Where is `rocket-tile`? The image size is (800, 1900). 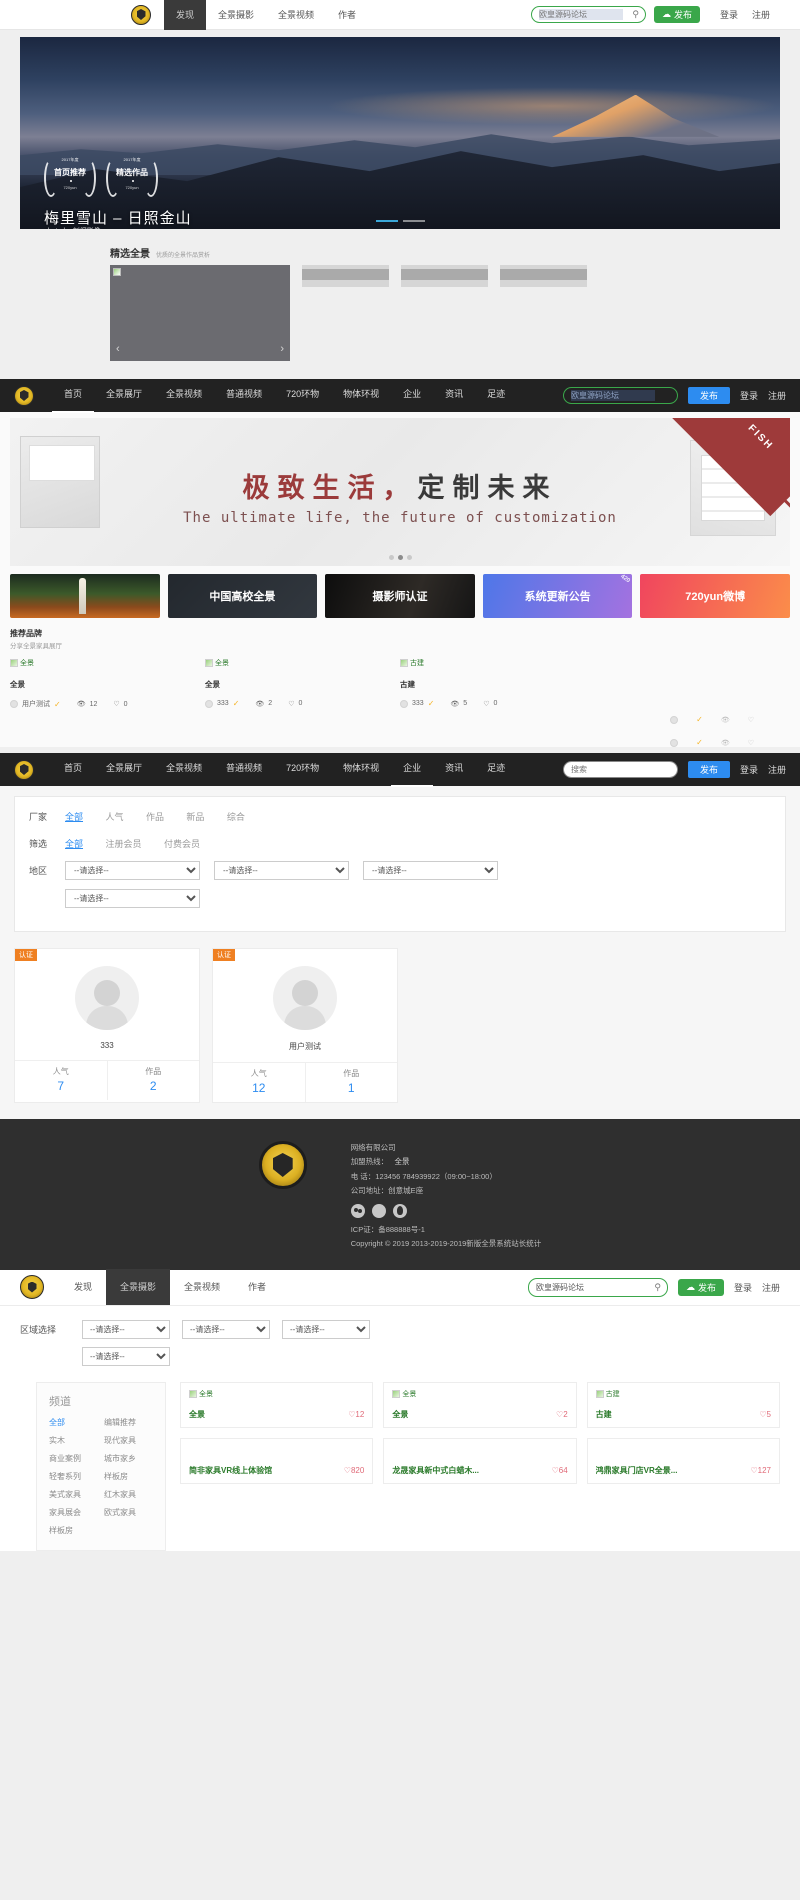
rocket-tile is located at coordinates (85, 596).